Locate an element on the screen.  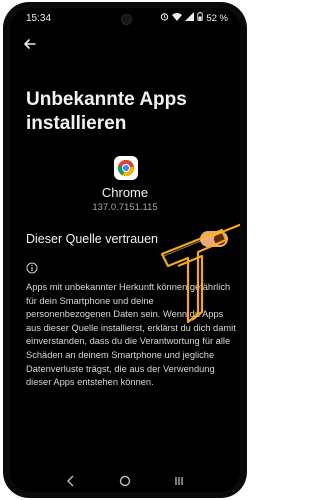
nav-home-icon is located at coordinates (125, 481).